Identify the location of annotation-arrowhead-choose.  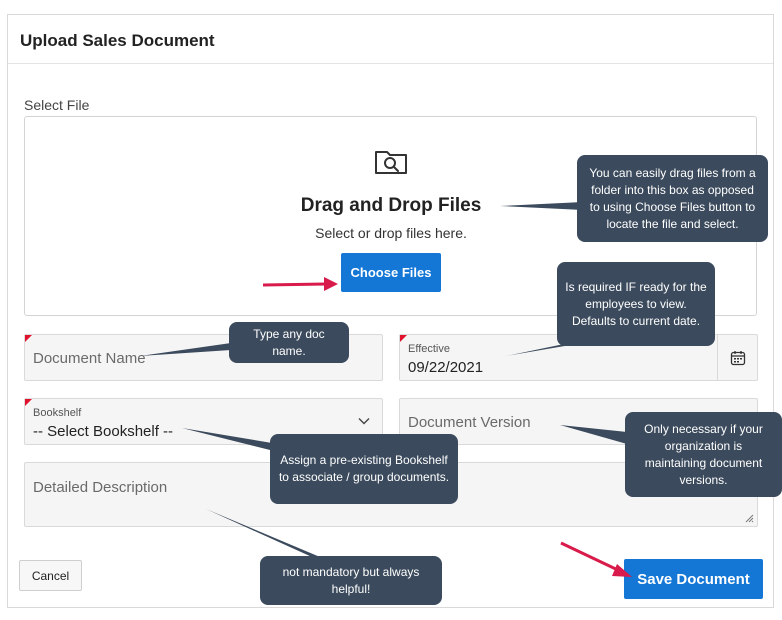
(331, 284).